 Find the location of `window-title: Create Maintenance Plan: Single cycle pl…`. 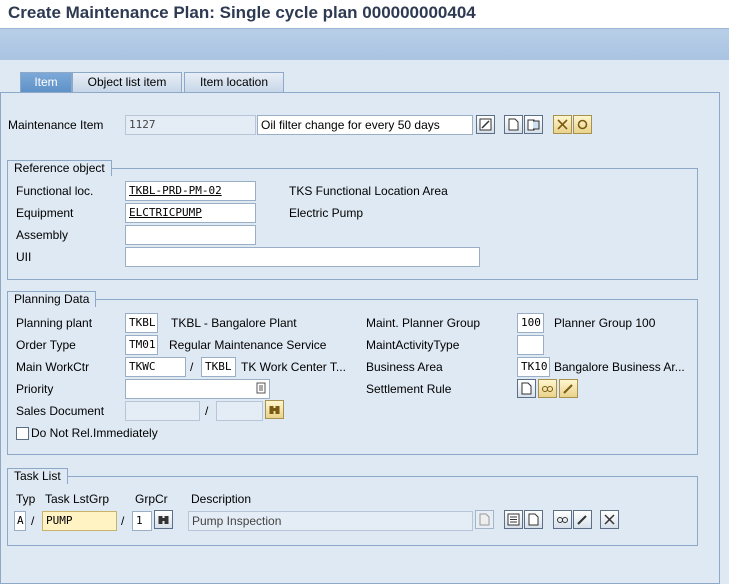

window-title: Create Maintenance Plan: Single cycle pl… is located at coordinates (242, 12).